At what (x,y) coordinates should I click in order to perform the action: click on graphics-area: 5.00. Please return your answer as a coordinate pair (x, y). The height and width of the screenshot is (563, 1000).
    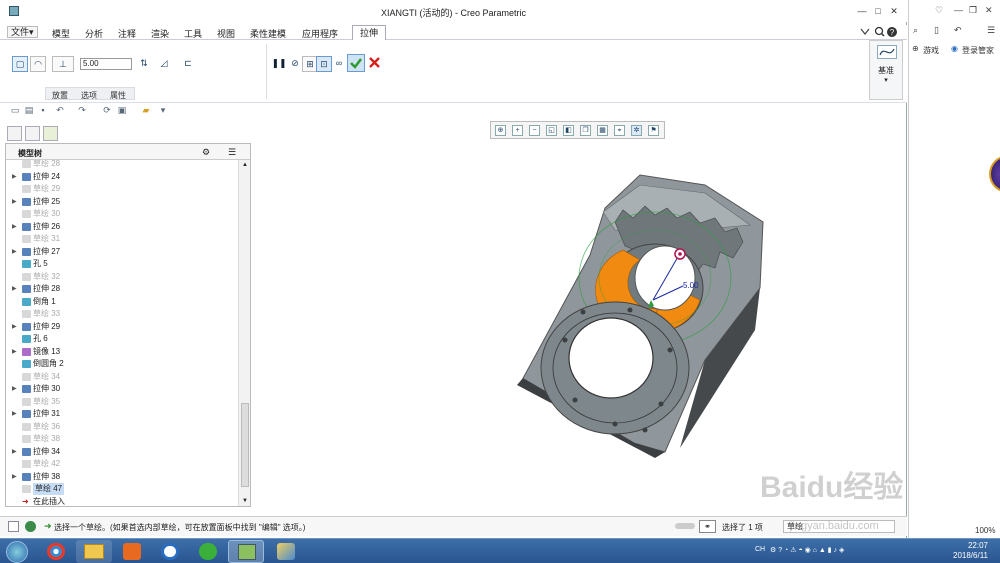
    Looking at the image, I should click on (640, 312).